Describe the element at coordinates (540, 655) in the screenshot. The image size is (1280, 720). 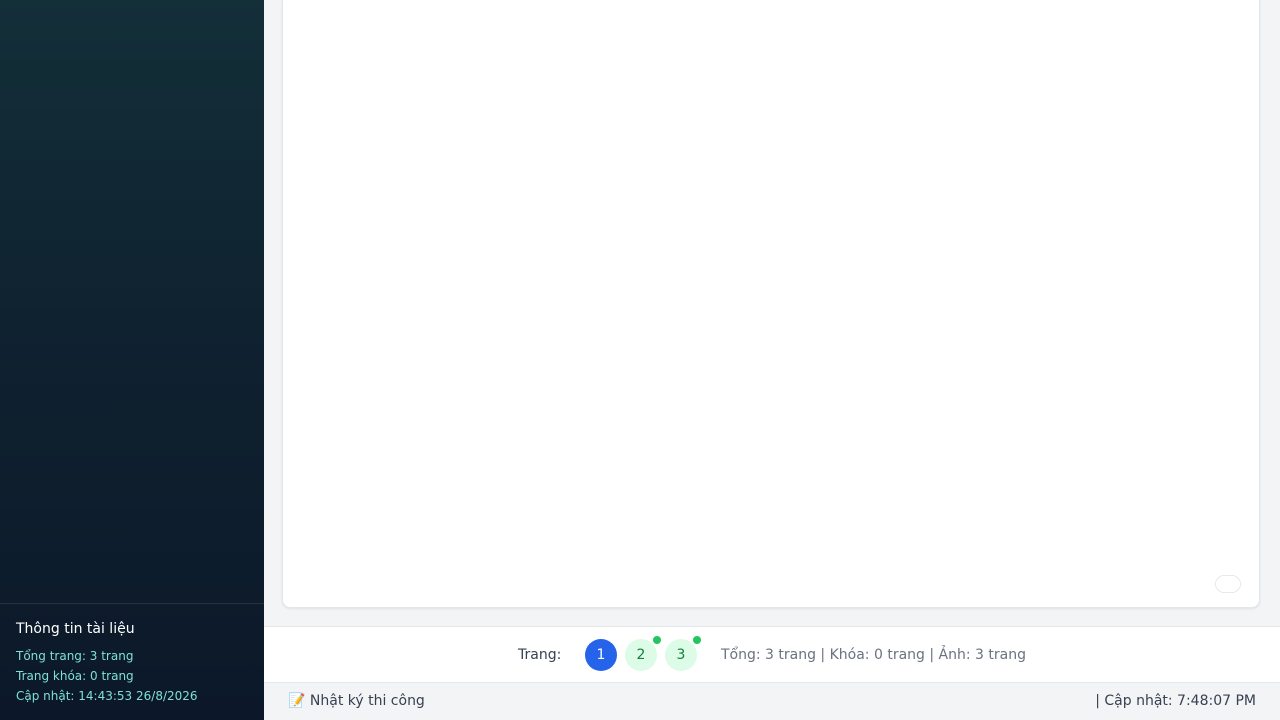
I see `pagination-label: Trang:` at that location.